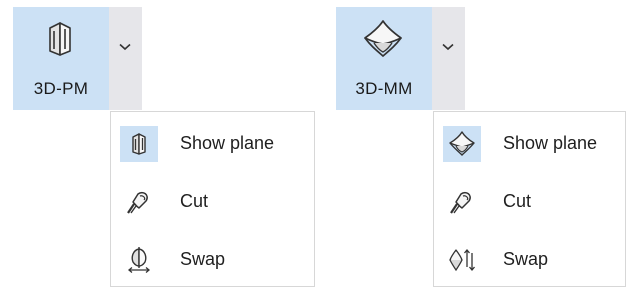  What do you see at coordinates (61, 58) in the screenshot?
I see `3d-pm-button: 3D-PM` at bounding box center [61, 58].